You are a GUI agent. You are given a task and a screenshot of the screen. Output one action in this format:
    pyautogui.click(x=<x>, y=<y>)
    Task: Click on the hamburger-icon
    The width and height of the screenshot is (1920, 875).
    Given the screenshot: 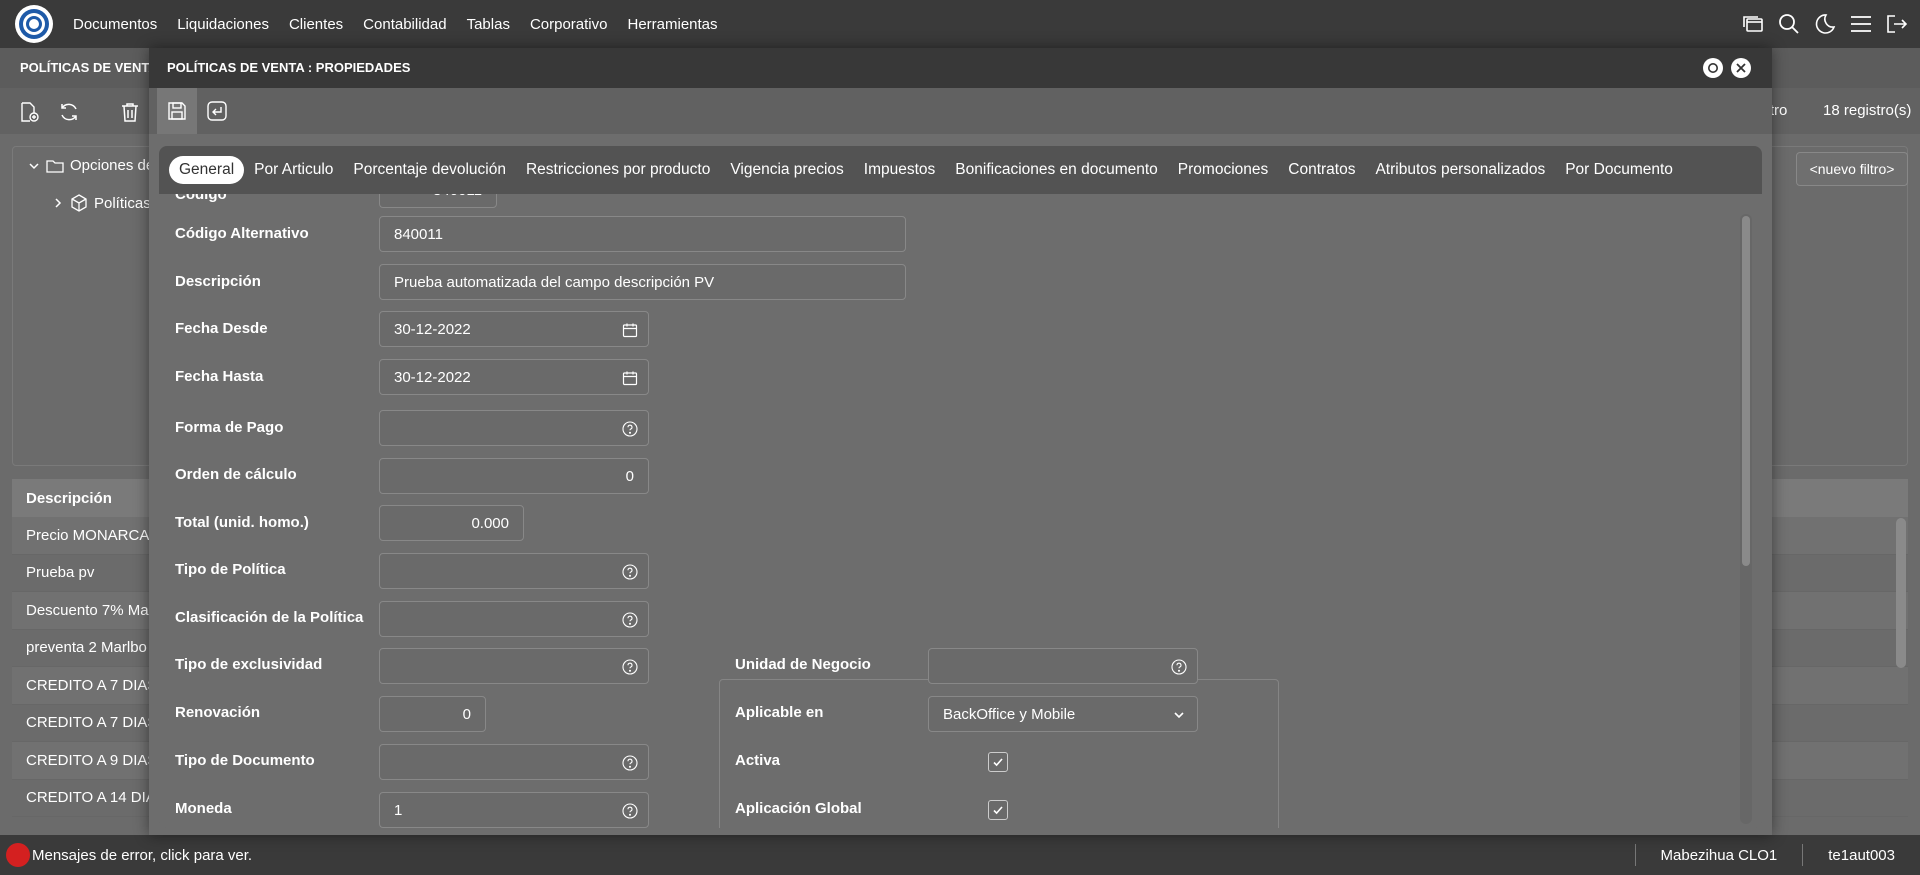 What is the action you would take?
    pyautogui.click(x=1861, y=24)
    